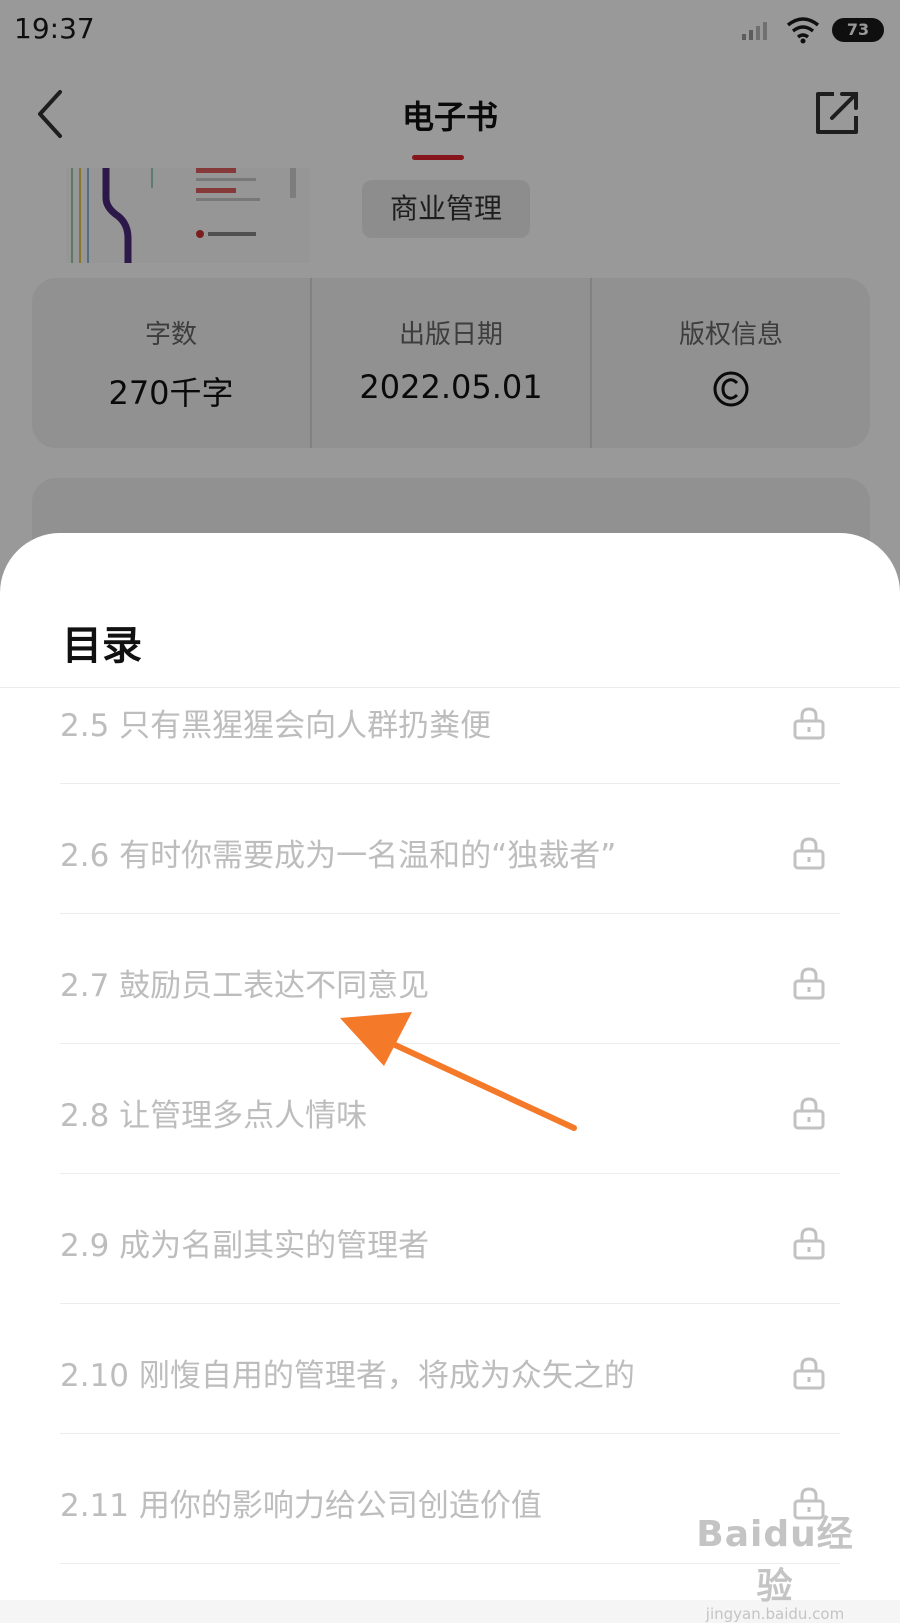 This screenshot has height=1623, width=900. Describe the element at coordinates (775, 1614) in the screenshot. I see `watermark-url: jingyan.baidu.com` at that location.